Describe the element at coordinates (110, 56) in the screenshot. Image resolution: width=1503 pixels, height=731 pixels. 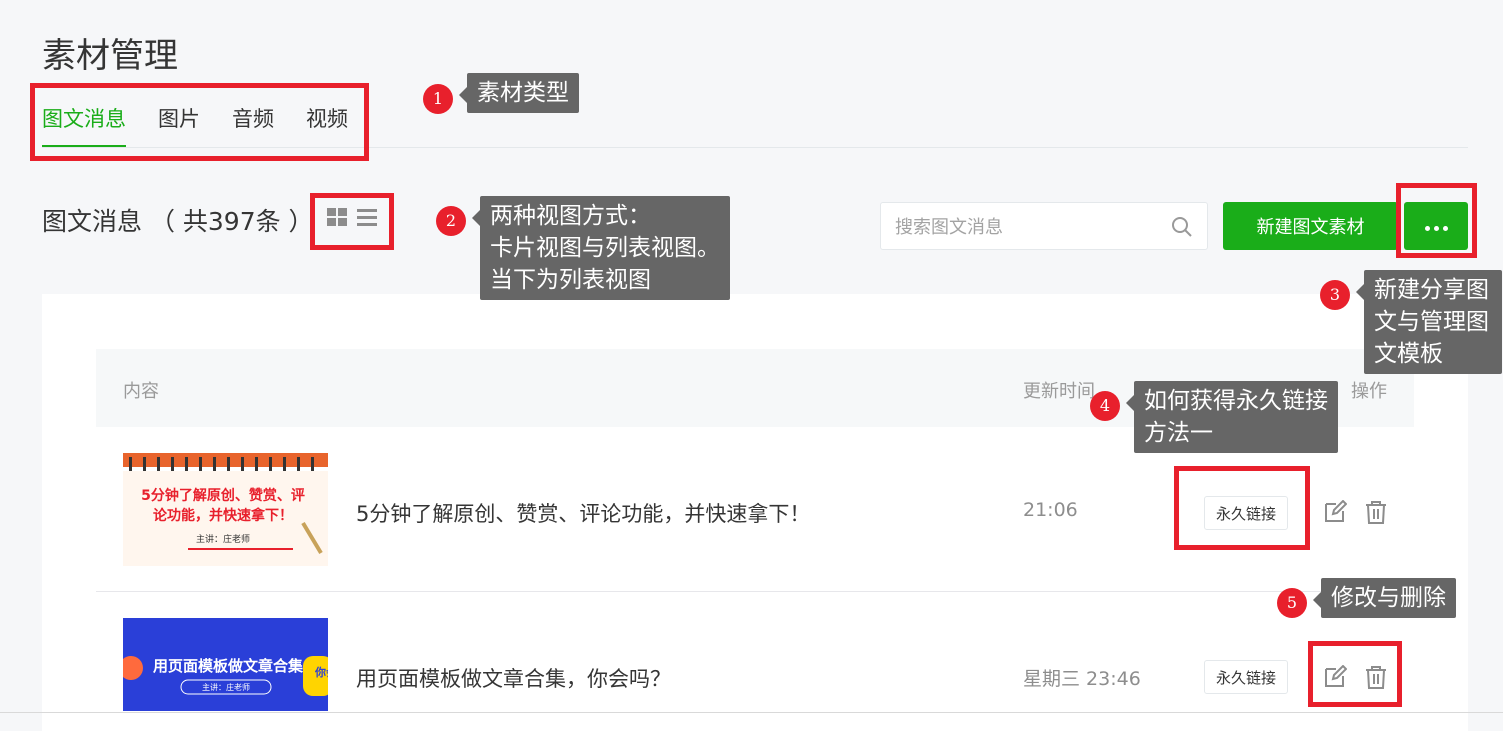
I see `page-title: 素材管理` at that location.